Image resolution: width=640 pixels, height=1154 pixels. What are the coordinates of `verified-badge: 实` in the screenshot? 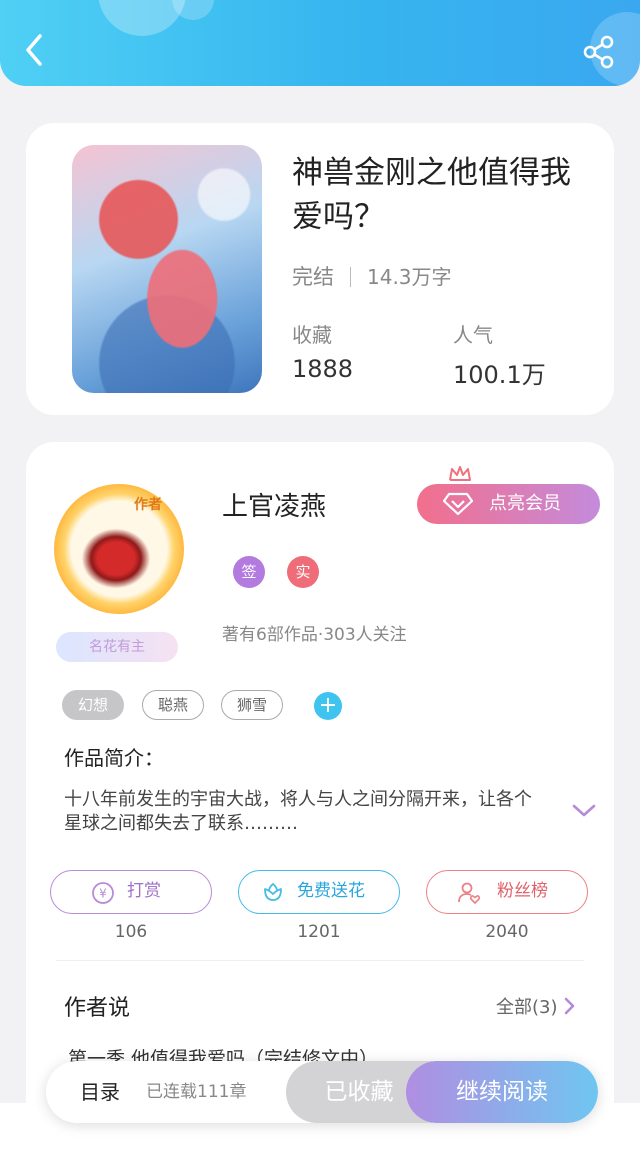 It's located at (303, 572).